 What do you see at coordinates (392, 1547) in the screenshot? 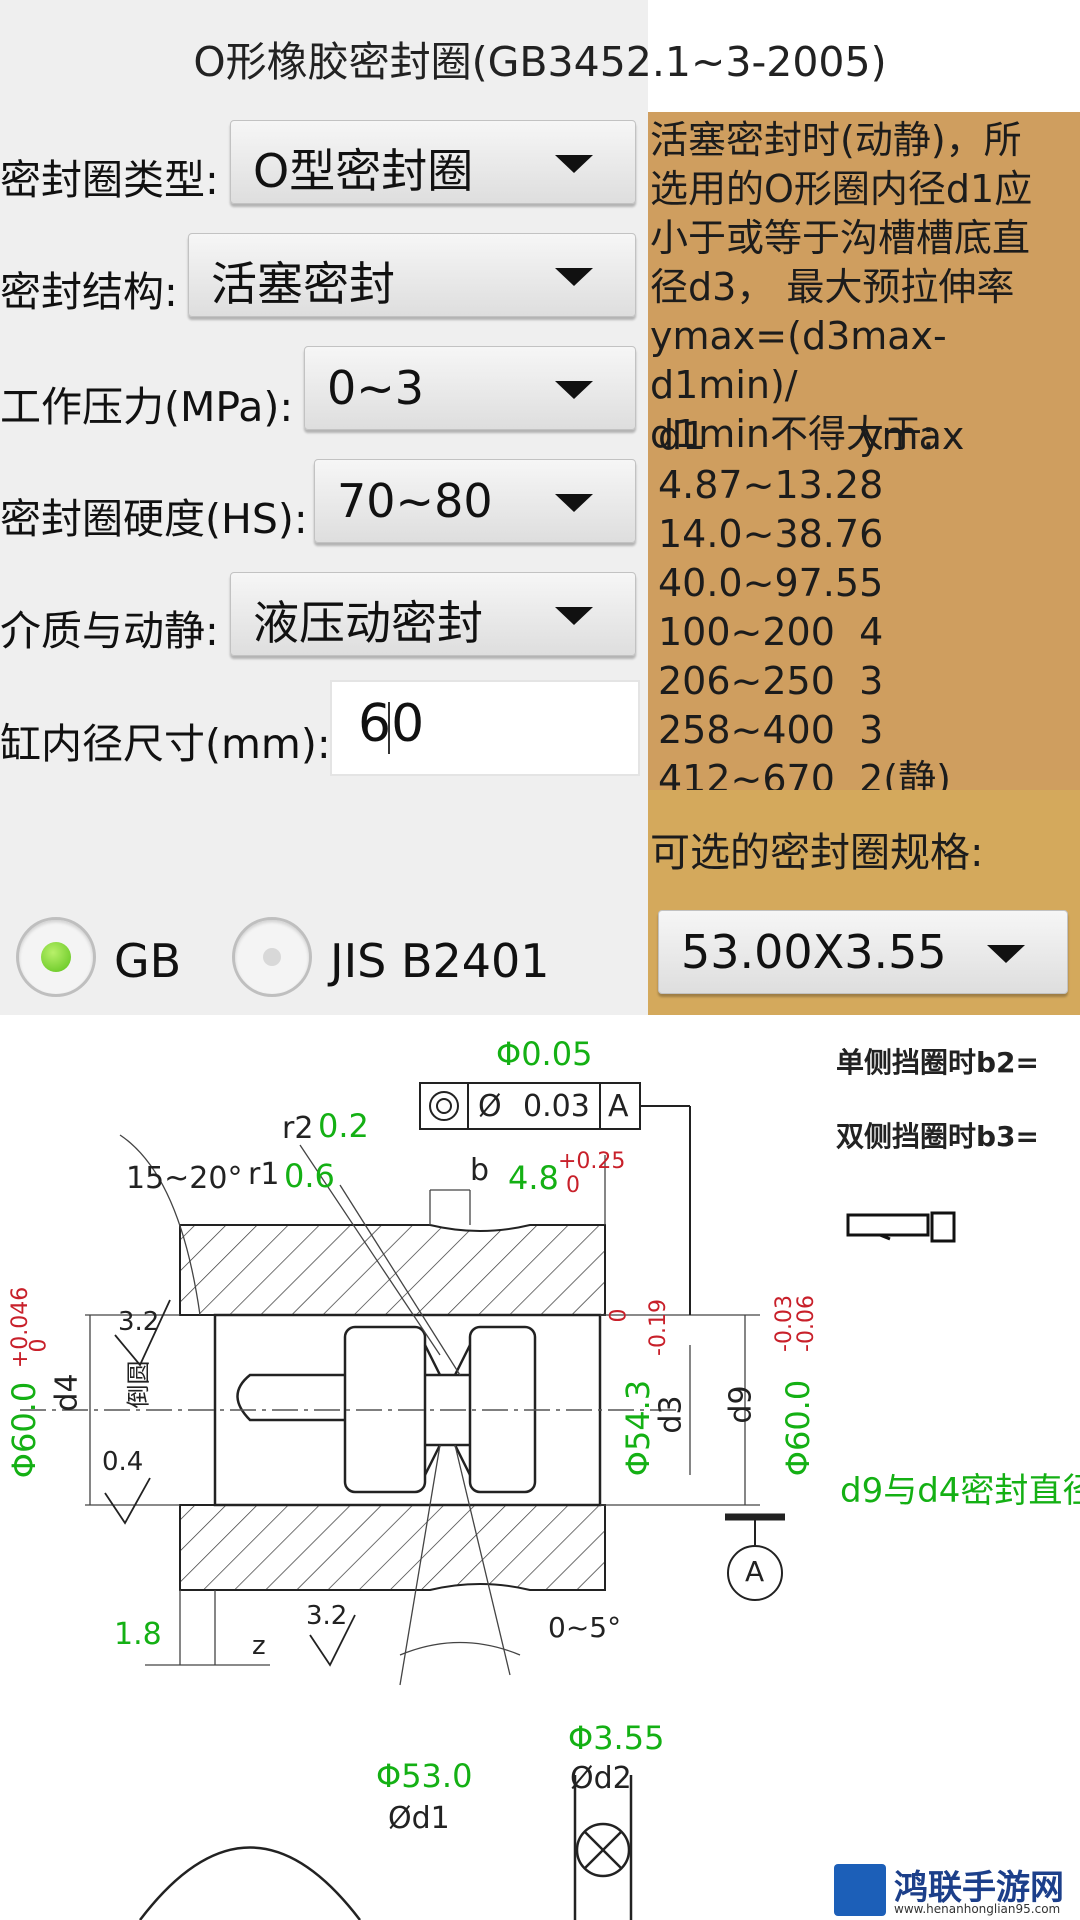
I see `housing-bottom-section` at bounding box center [392, 1547].